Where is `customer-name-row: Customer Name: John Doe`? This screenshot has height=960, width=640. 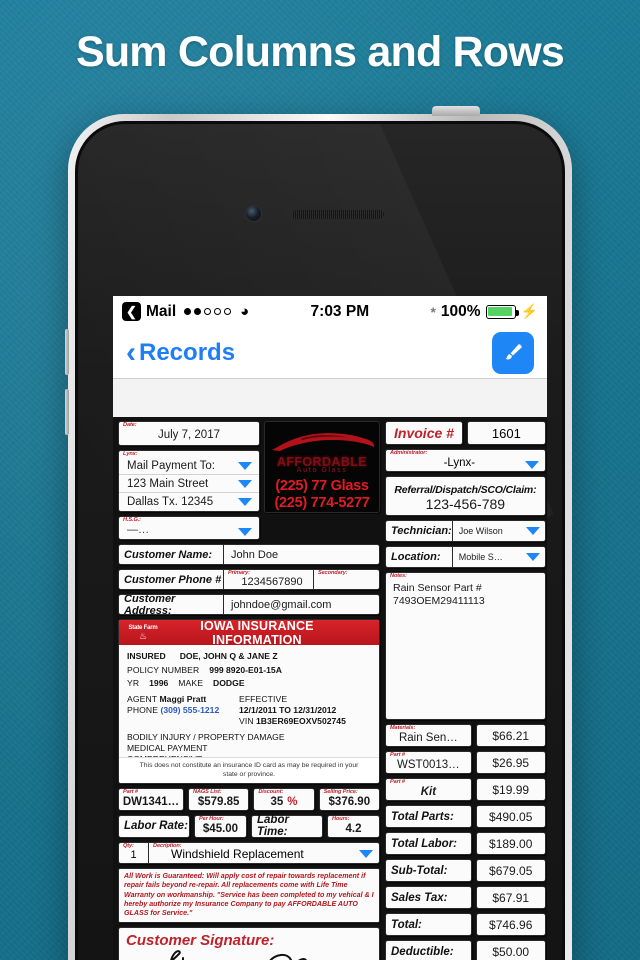 customer-name-row: Customer Name: John Doe is located at coordinates (249, 555).